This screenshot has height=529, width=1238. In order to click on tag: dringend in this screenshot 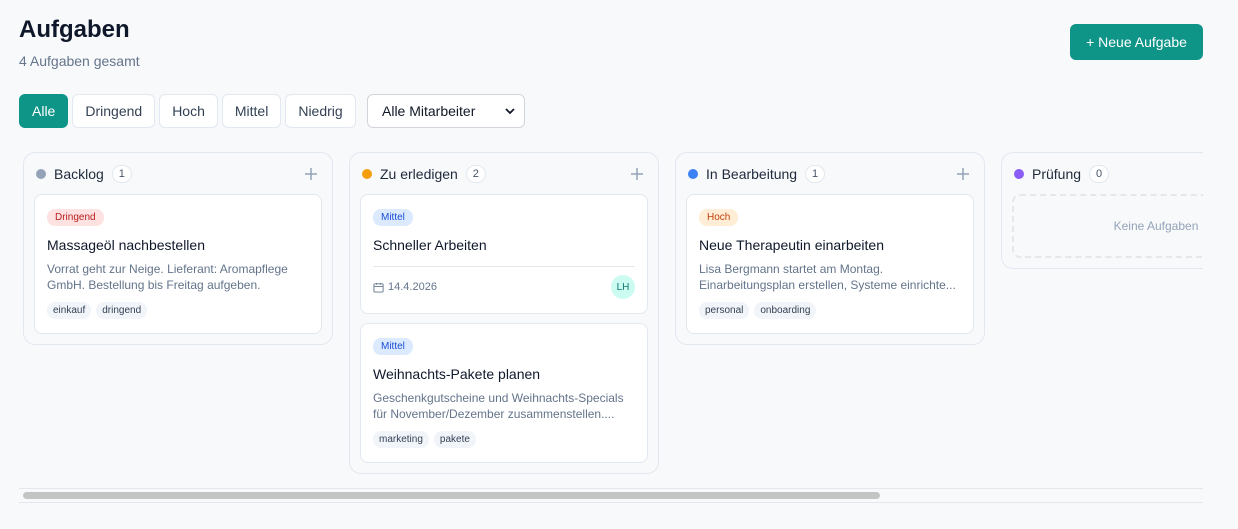, I will do `click(122, 310)`.